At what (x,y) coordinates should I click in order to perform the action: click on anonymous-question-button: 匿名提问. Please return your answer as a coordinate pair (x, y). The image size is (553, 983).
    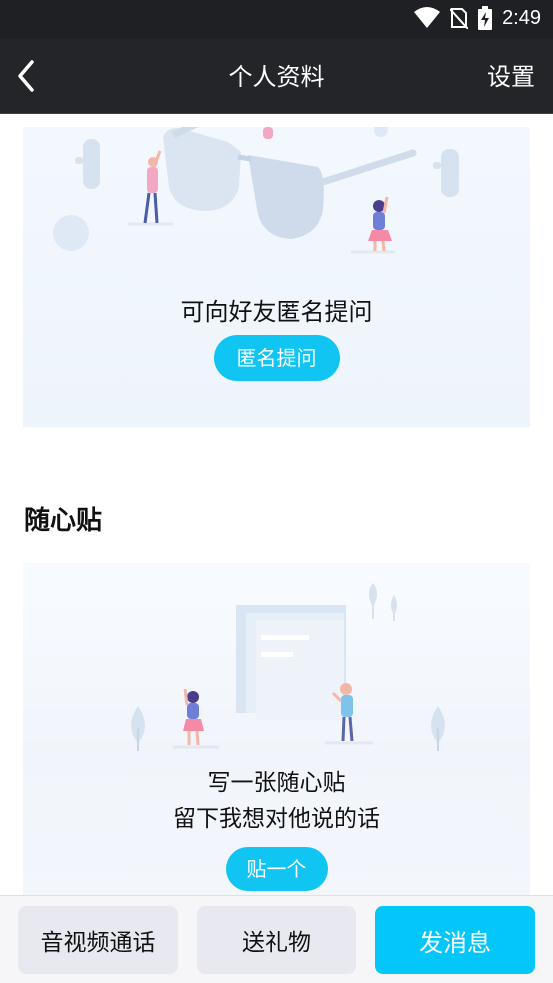
    Looking at the image, I should click on (276, 358).